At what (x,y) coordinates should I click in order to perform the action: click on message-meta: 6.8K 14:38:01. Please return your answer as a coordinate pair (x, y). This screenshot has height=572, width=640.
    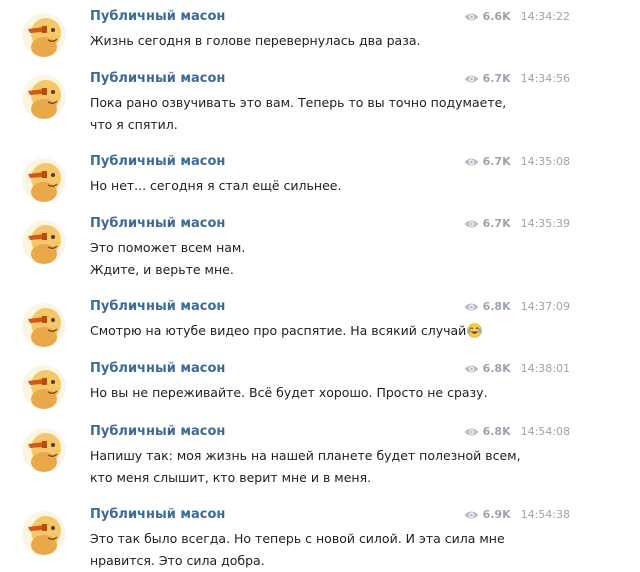
    Looking at the image, I should click on (517, 368).